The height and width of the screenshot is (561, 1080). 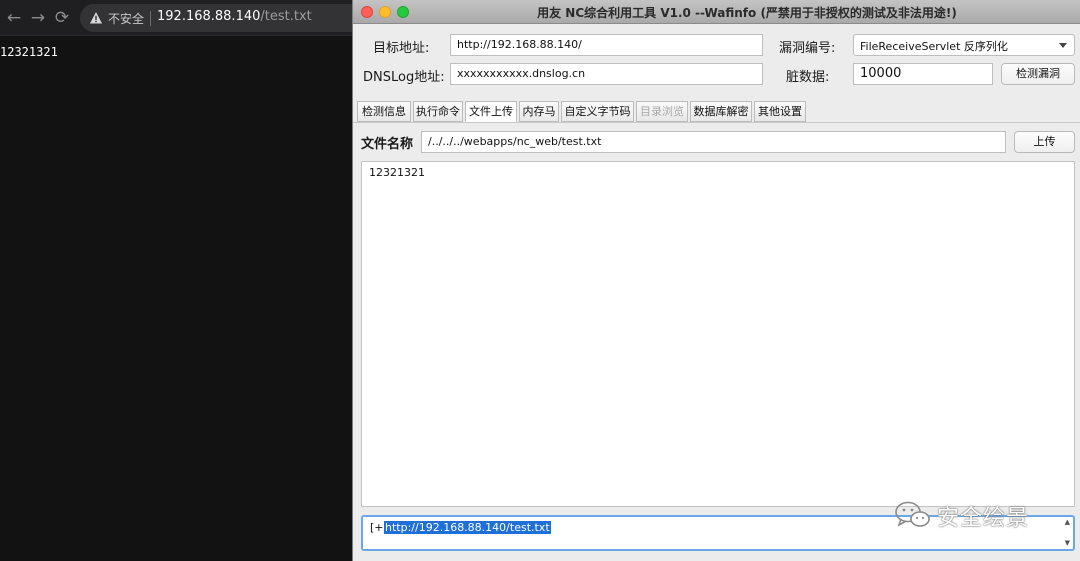 I want to click on target-label: 目标地址:, so click(x=401, y=48).